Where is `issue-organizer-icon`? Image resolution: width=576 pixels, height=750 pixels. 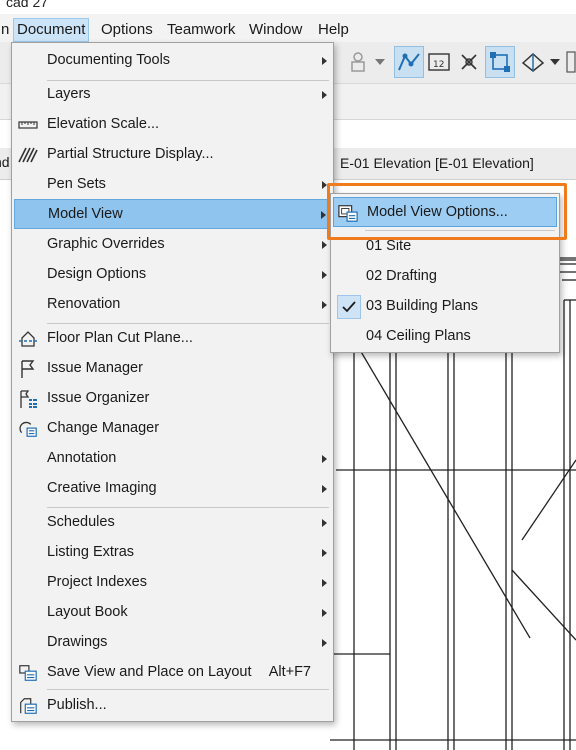
issue-organizer-icon is located at coordinates (28, 399).